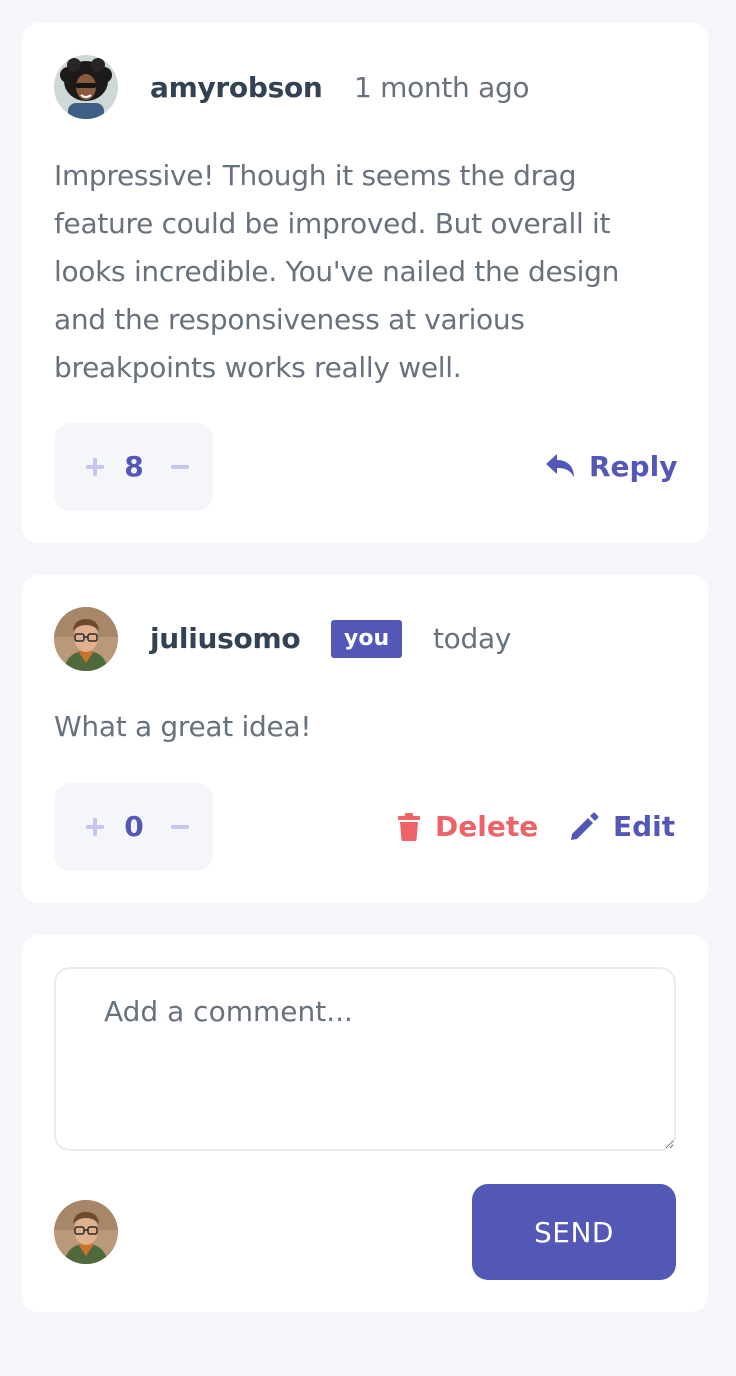 This screenshot has width=736, height=1376. I want to click on avatar-image-current-user, so click(86, 1232).